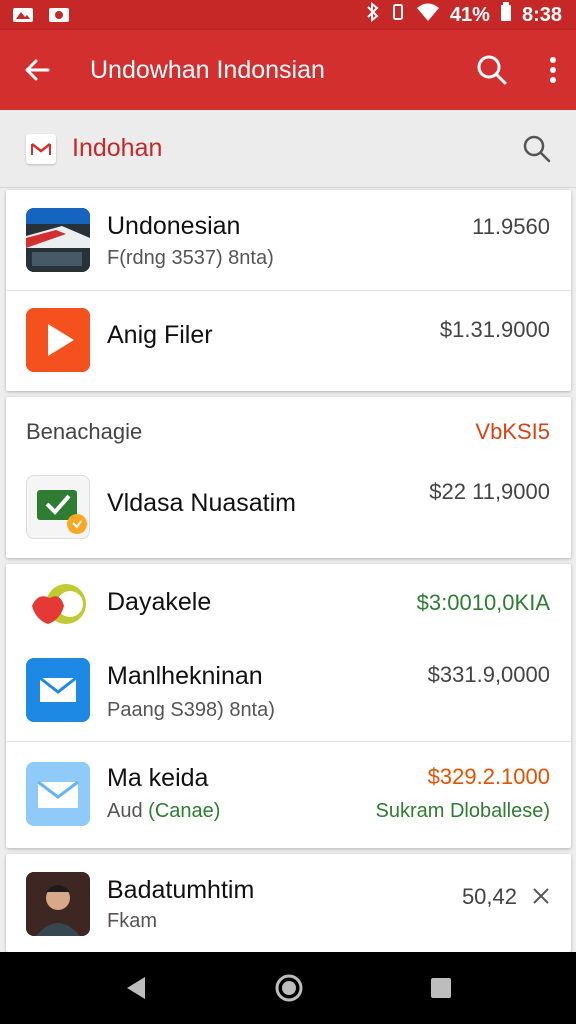 The height and width of the screenshot is (1024, 576). Describe the element at coordinates (537, 149) in the screenshot. I see `search-field-icon` at that location.